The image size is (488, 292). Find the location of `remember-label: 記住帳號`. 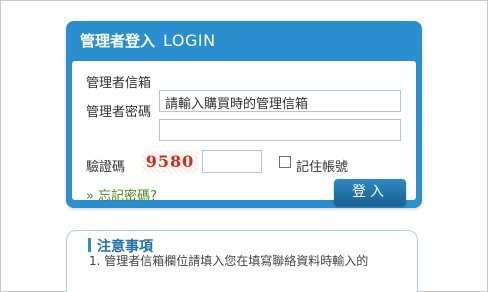

remember-label: 記住帳號 is located at coordinates (322, 165).